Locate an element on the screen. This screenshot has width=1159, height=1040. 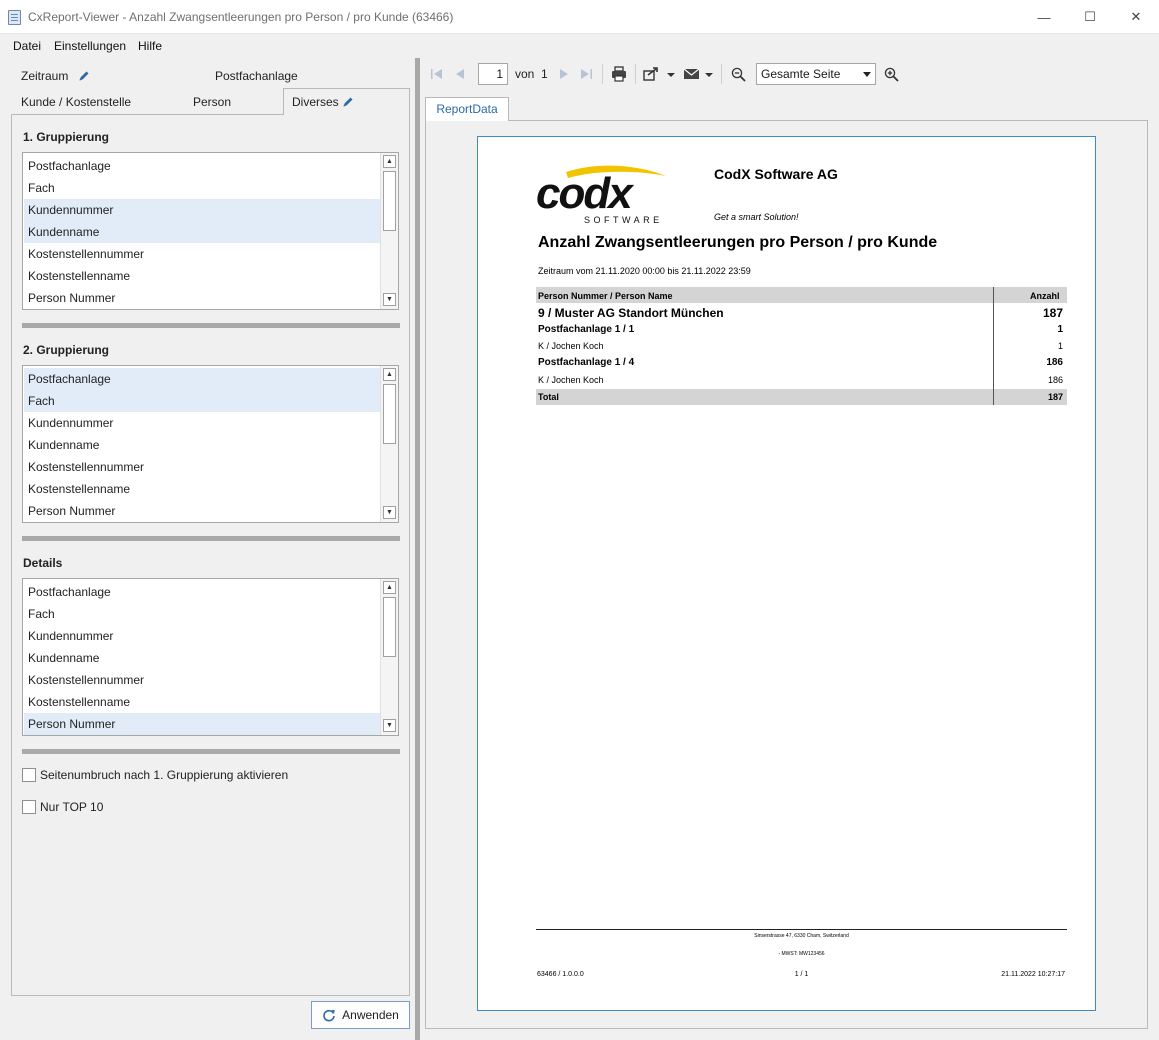
first-page-icon is located at coordinates (437, 74).